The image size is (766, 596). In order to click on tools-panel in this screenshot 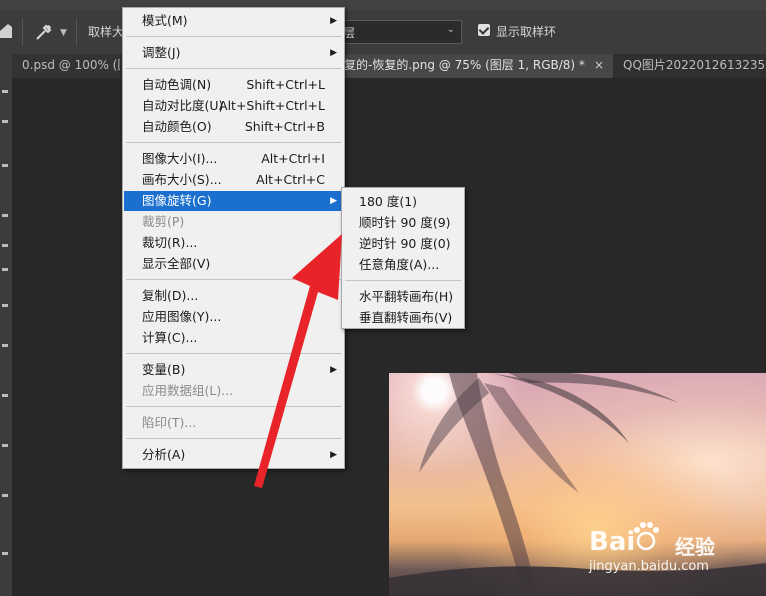, I will do `click(6, 325)`.